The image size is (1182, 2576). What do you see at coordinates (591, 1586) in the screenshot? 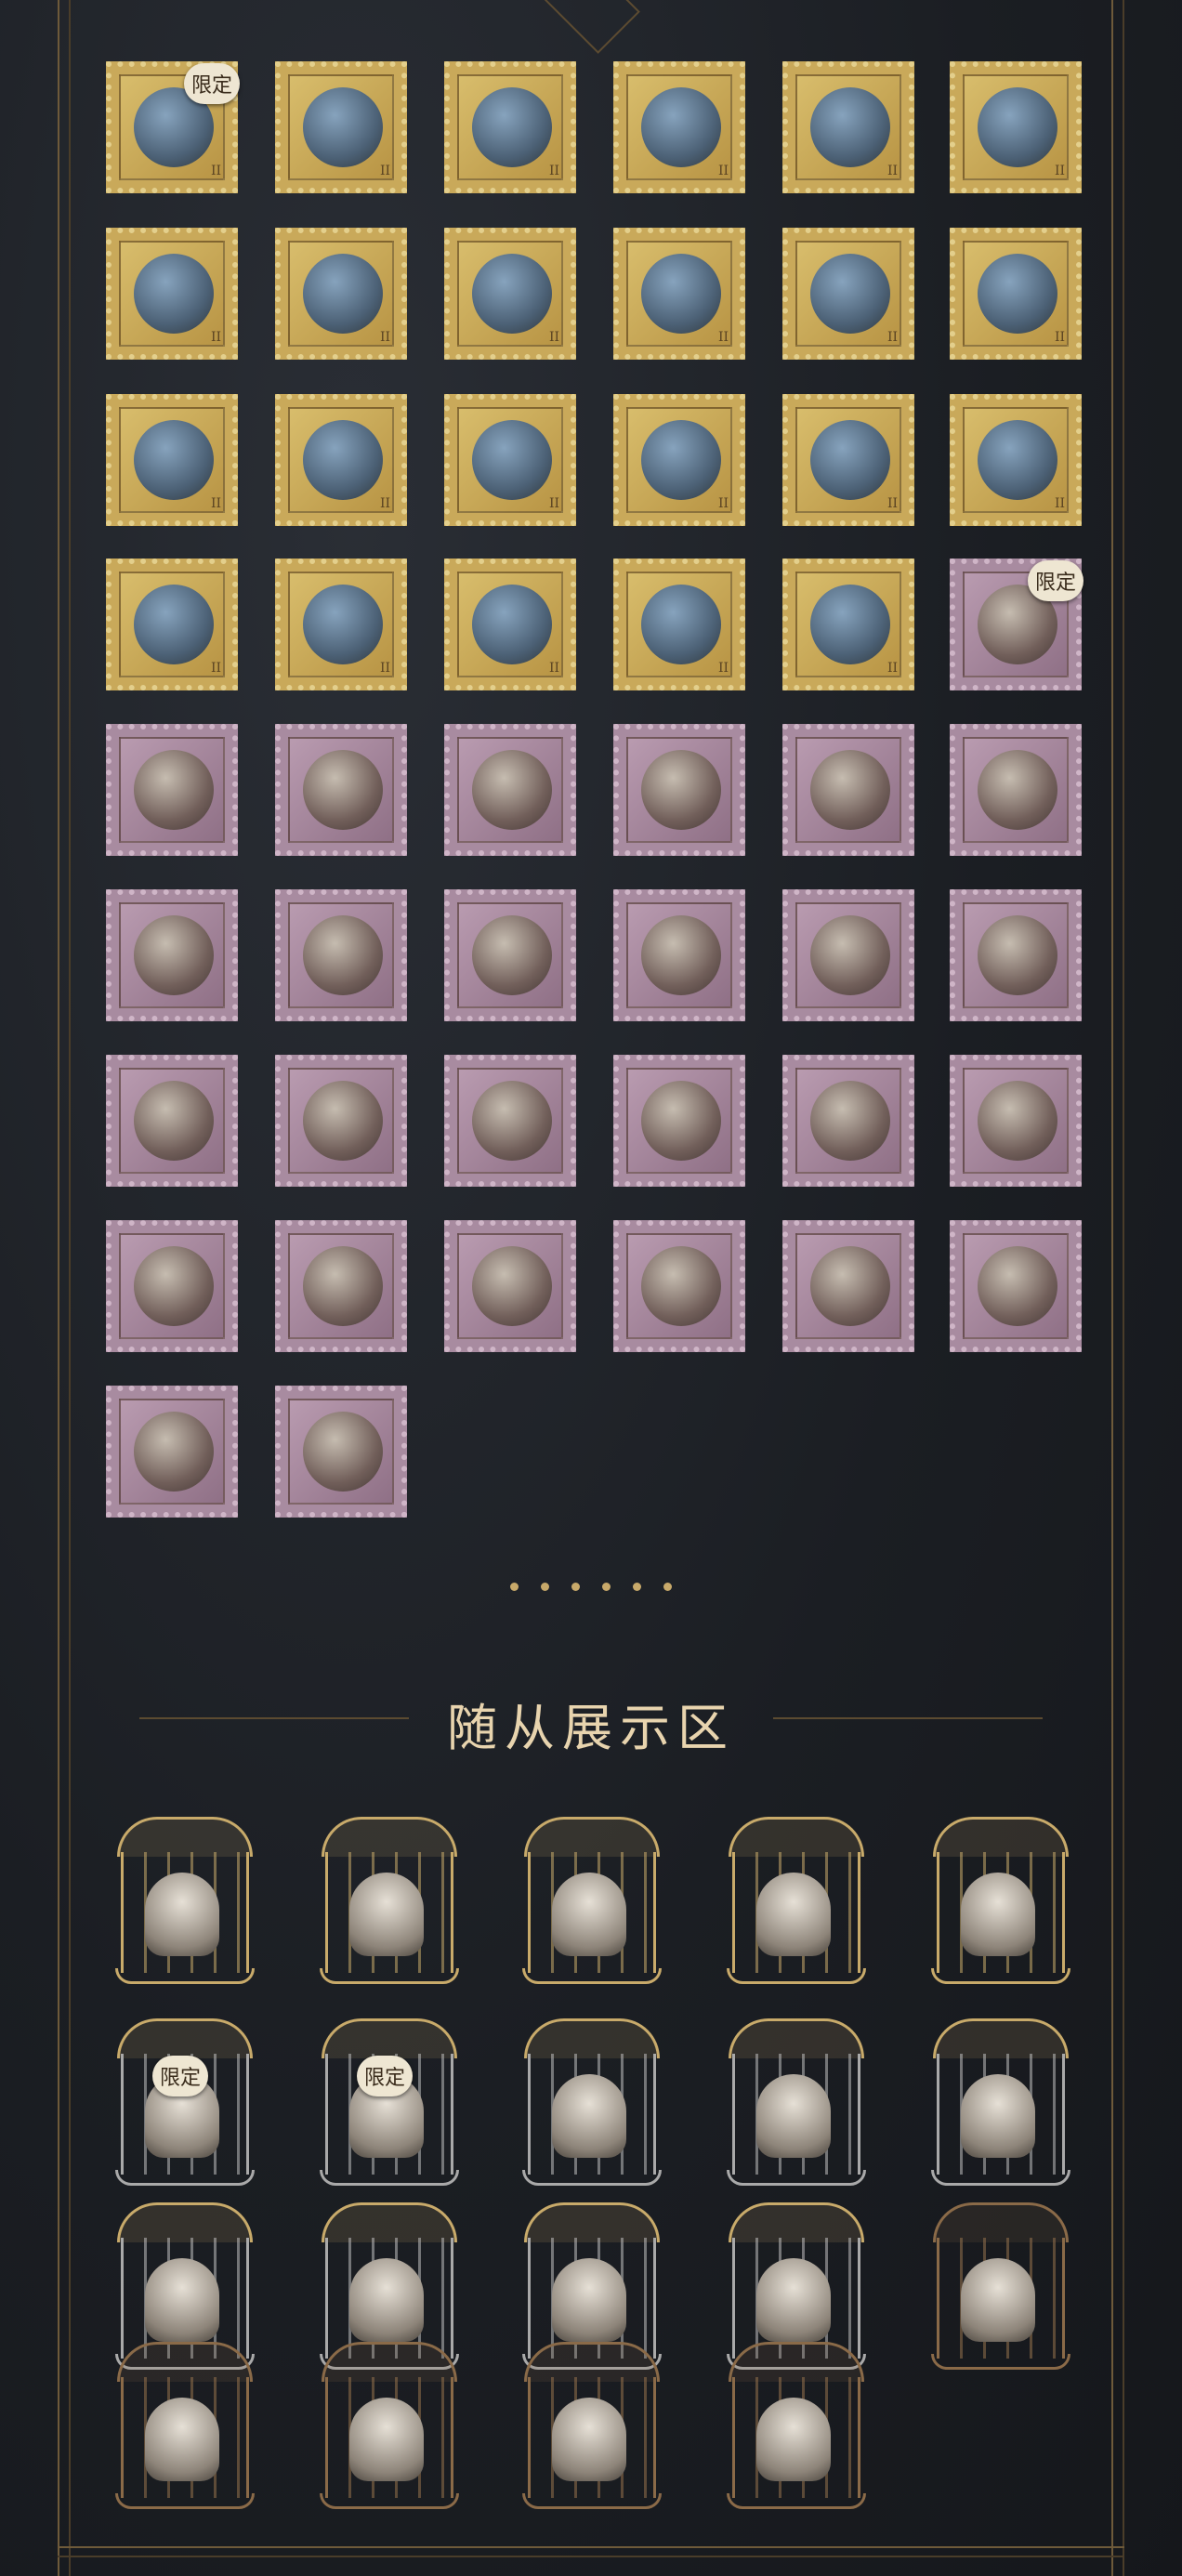
I see `section-divider-dots` at bounding box center [591, 1586].